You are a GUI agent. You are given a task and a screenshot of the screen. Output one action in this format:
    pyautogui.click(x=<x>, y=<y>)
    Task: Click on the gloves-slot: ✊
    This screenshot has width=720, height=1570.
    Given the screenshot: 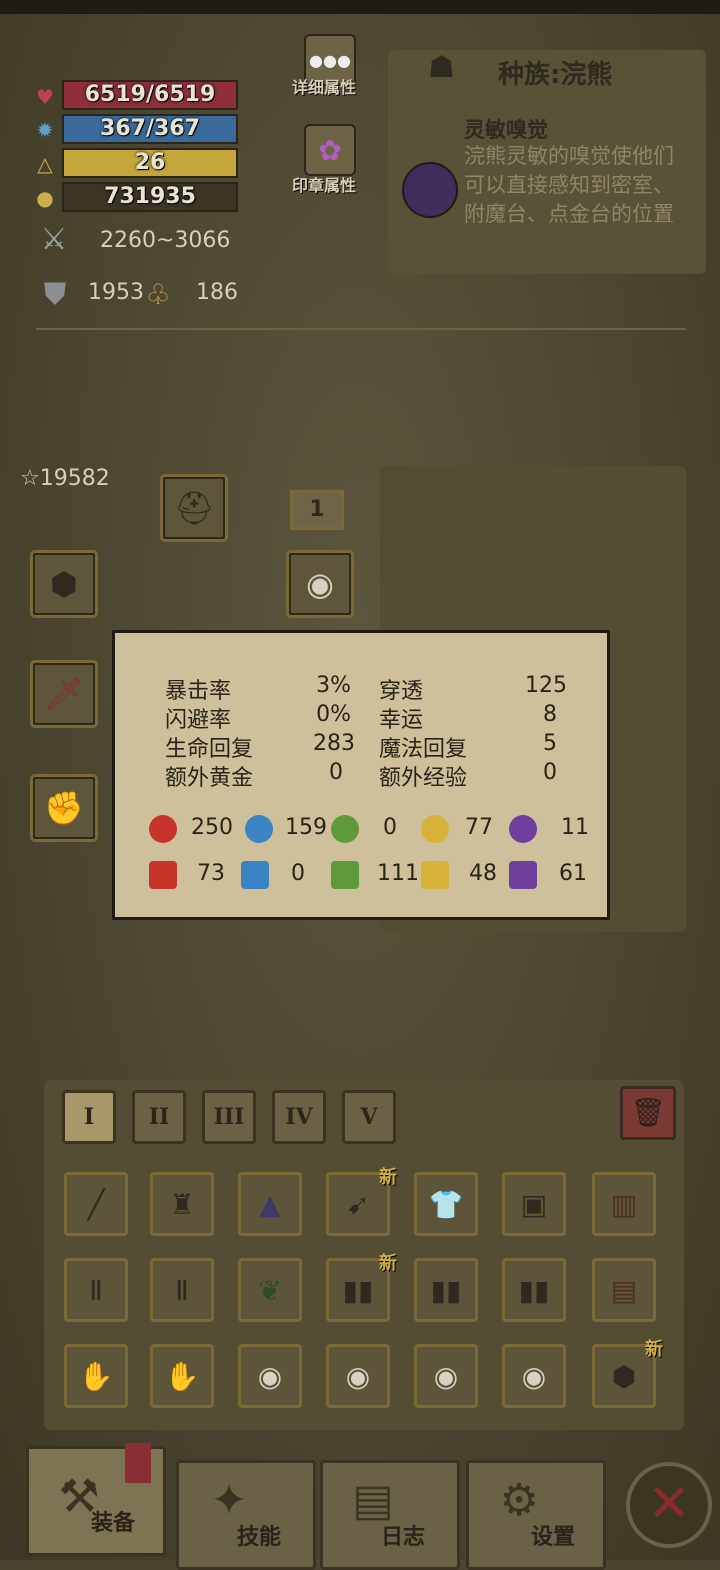 What is the action you would take?
    pyautogui.click(x=64, y=808)
    